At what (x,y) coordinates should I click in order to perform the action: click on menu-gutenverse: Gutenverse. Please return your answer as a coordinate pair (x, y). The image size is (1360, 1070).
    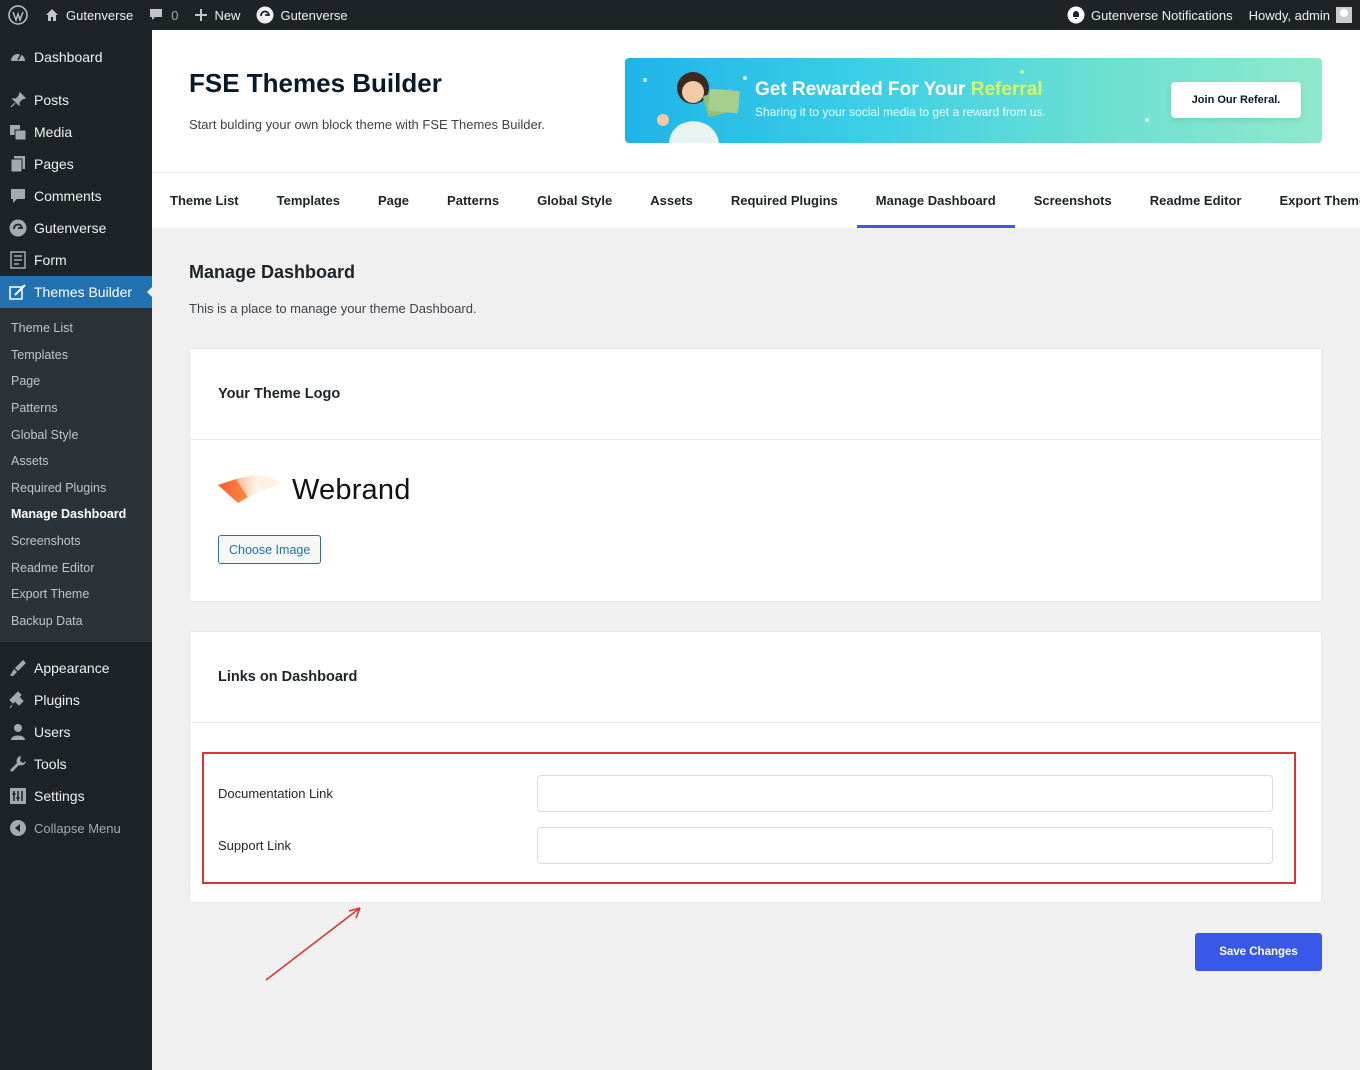
    Looking at the image, I should click on (76, 228).